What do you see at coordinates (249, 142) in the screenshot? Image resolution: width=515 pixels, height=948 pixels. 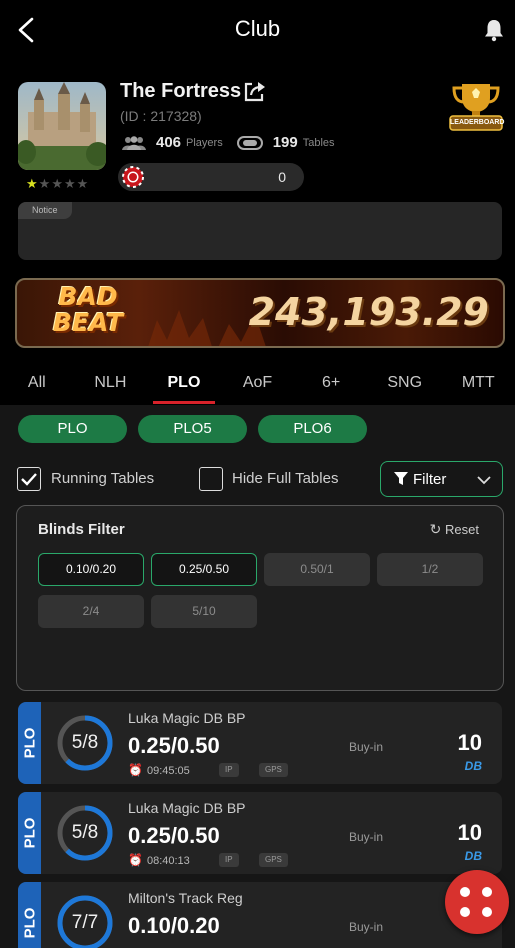 I see `tables-icon` at bounding box center [249, 142].